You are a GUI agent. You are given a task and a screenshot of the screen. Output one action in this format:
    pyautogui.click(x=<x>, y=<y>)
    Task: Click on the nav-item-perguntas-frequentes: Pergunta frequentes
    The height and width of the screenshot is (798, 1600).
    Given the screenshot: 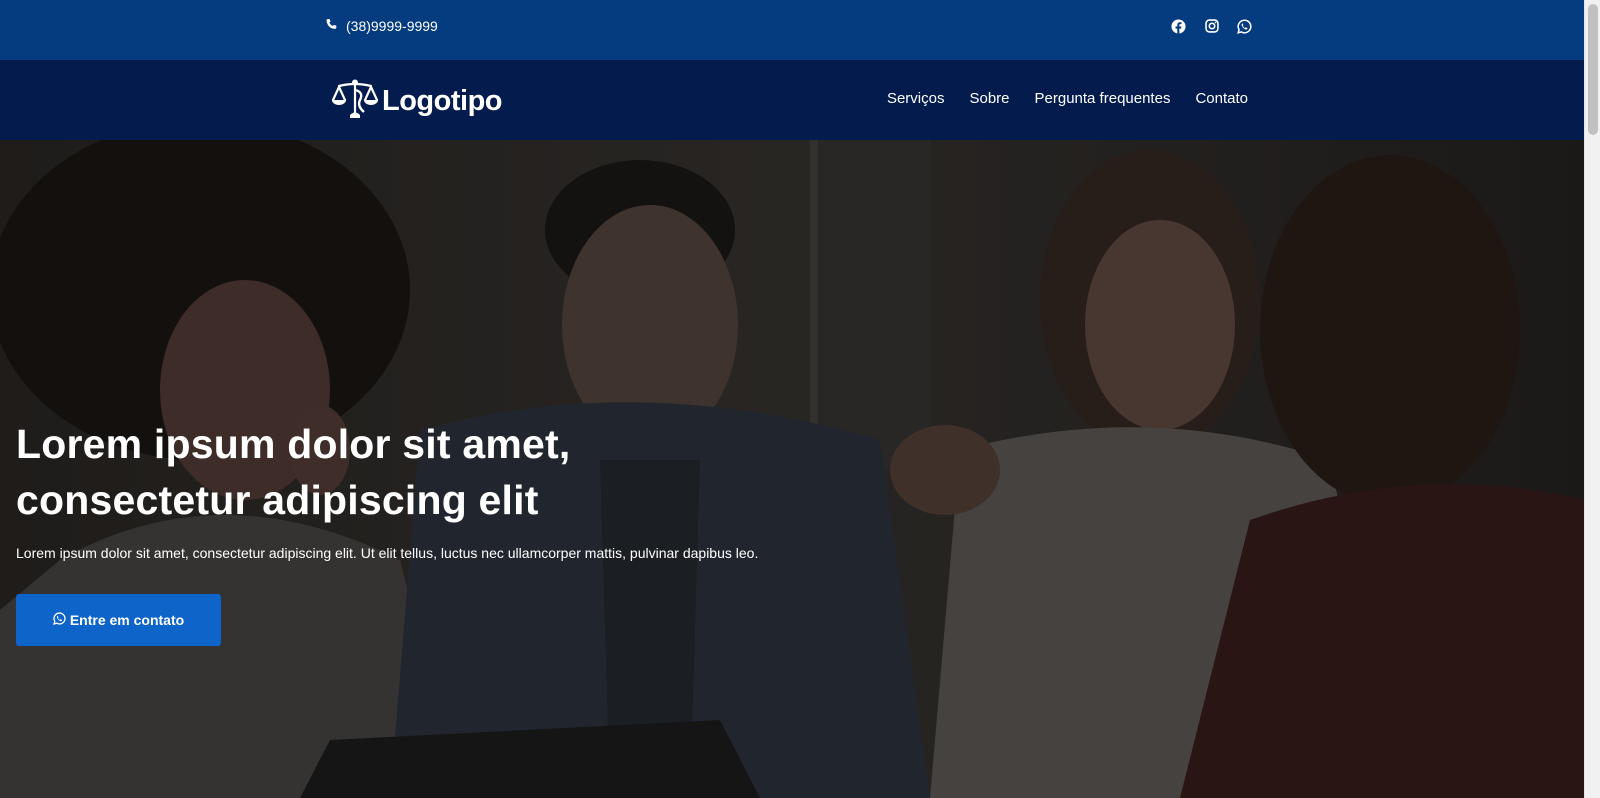 What is the action you would take?
    pyautogui.click(x=1103, y=98)
    